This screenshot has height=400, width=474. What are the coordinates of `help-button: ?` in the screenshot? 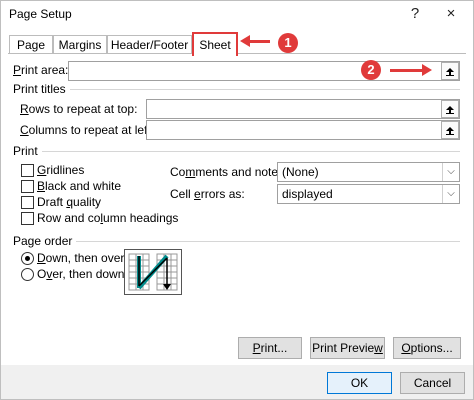 It's located at (415, 14).